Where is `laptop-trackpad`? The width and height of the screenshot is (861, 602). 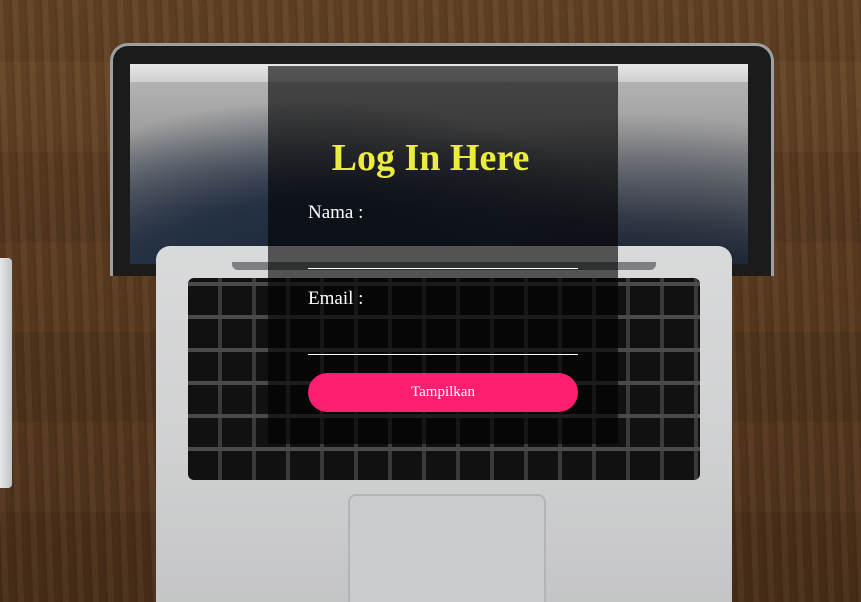 laptop-trackpad is located at coordinates (447, 548).